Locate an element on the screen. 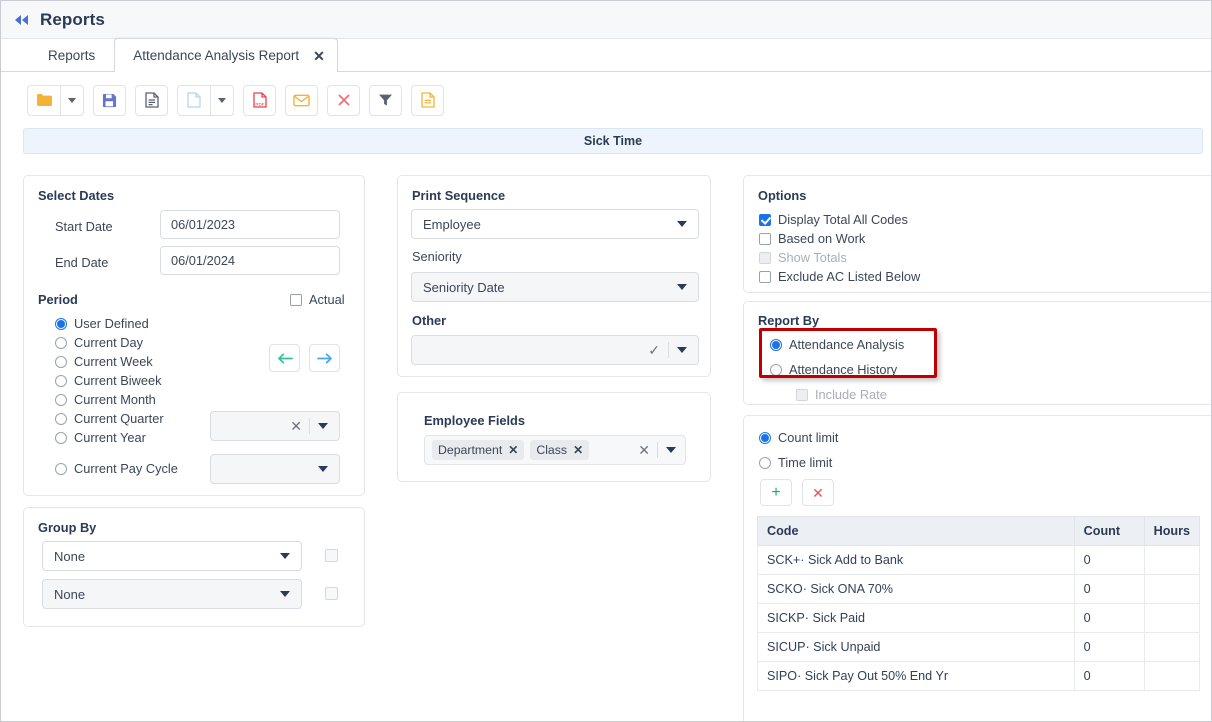  period-option-label: Current Month is located at coordinates (115, 399).